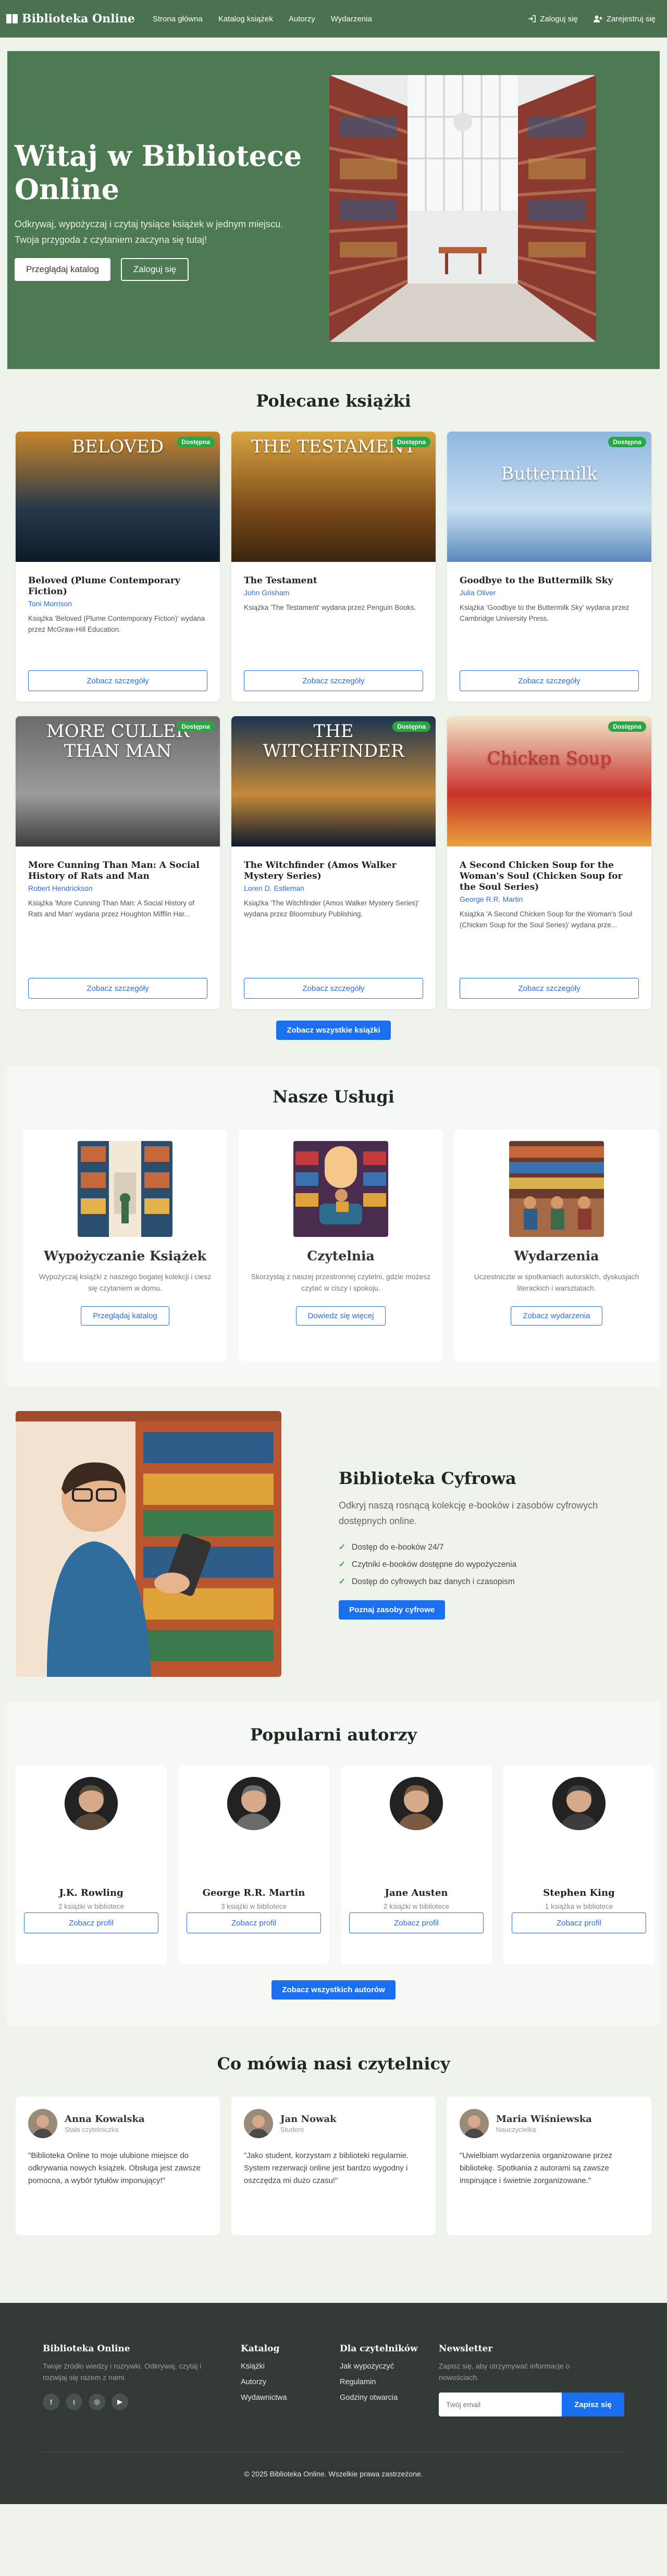 The height and width of the screenshot is (2576, 667). Describe the element at coordinates (291, 2382) in the screenshot. I see `footer-link: Autorzy` at that location.